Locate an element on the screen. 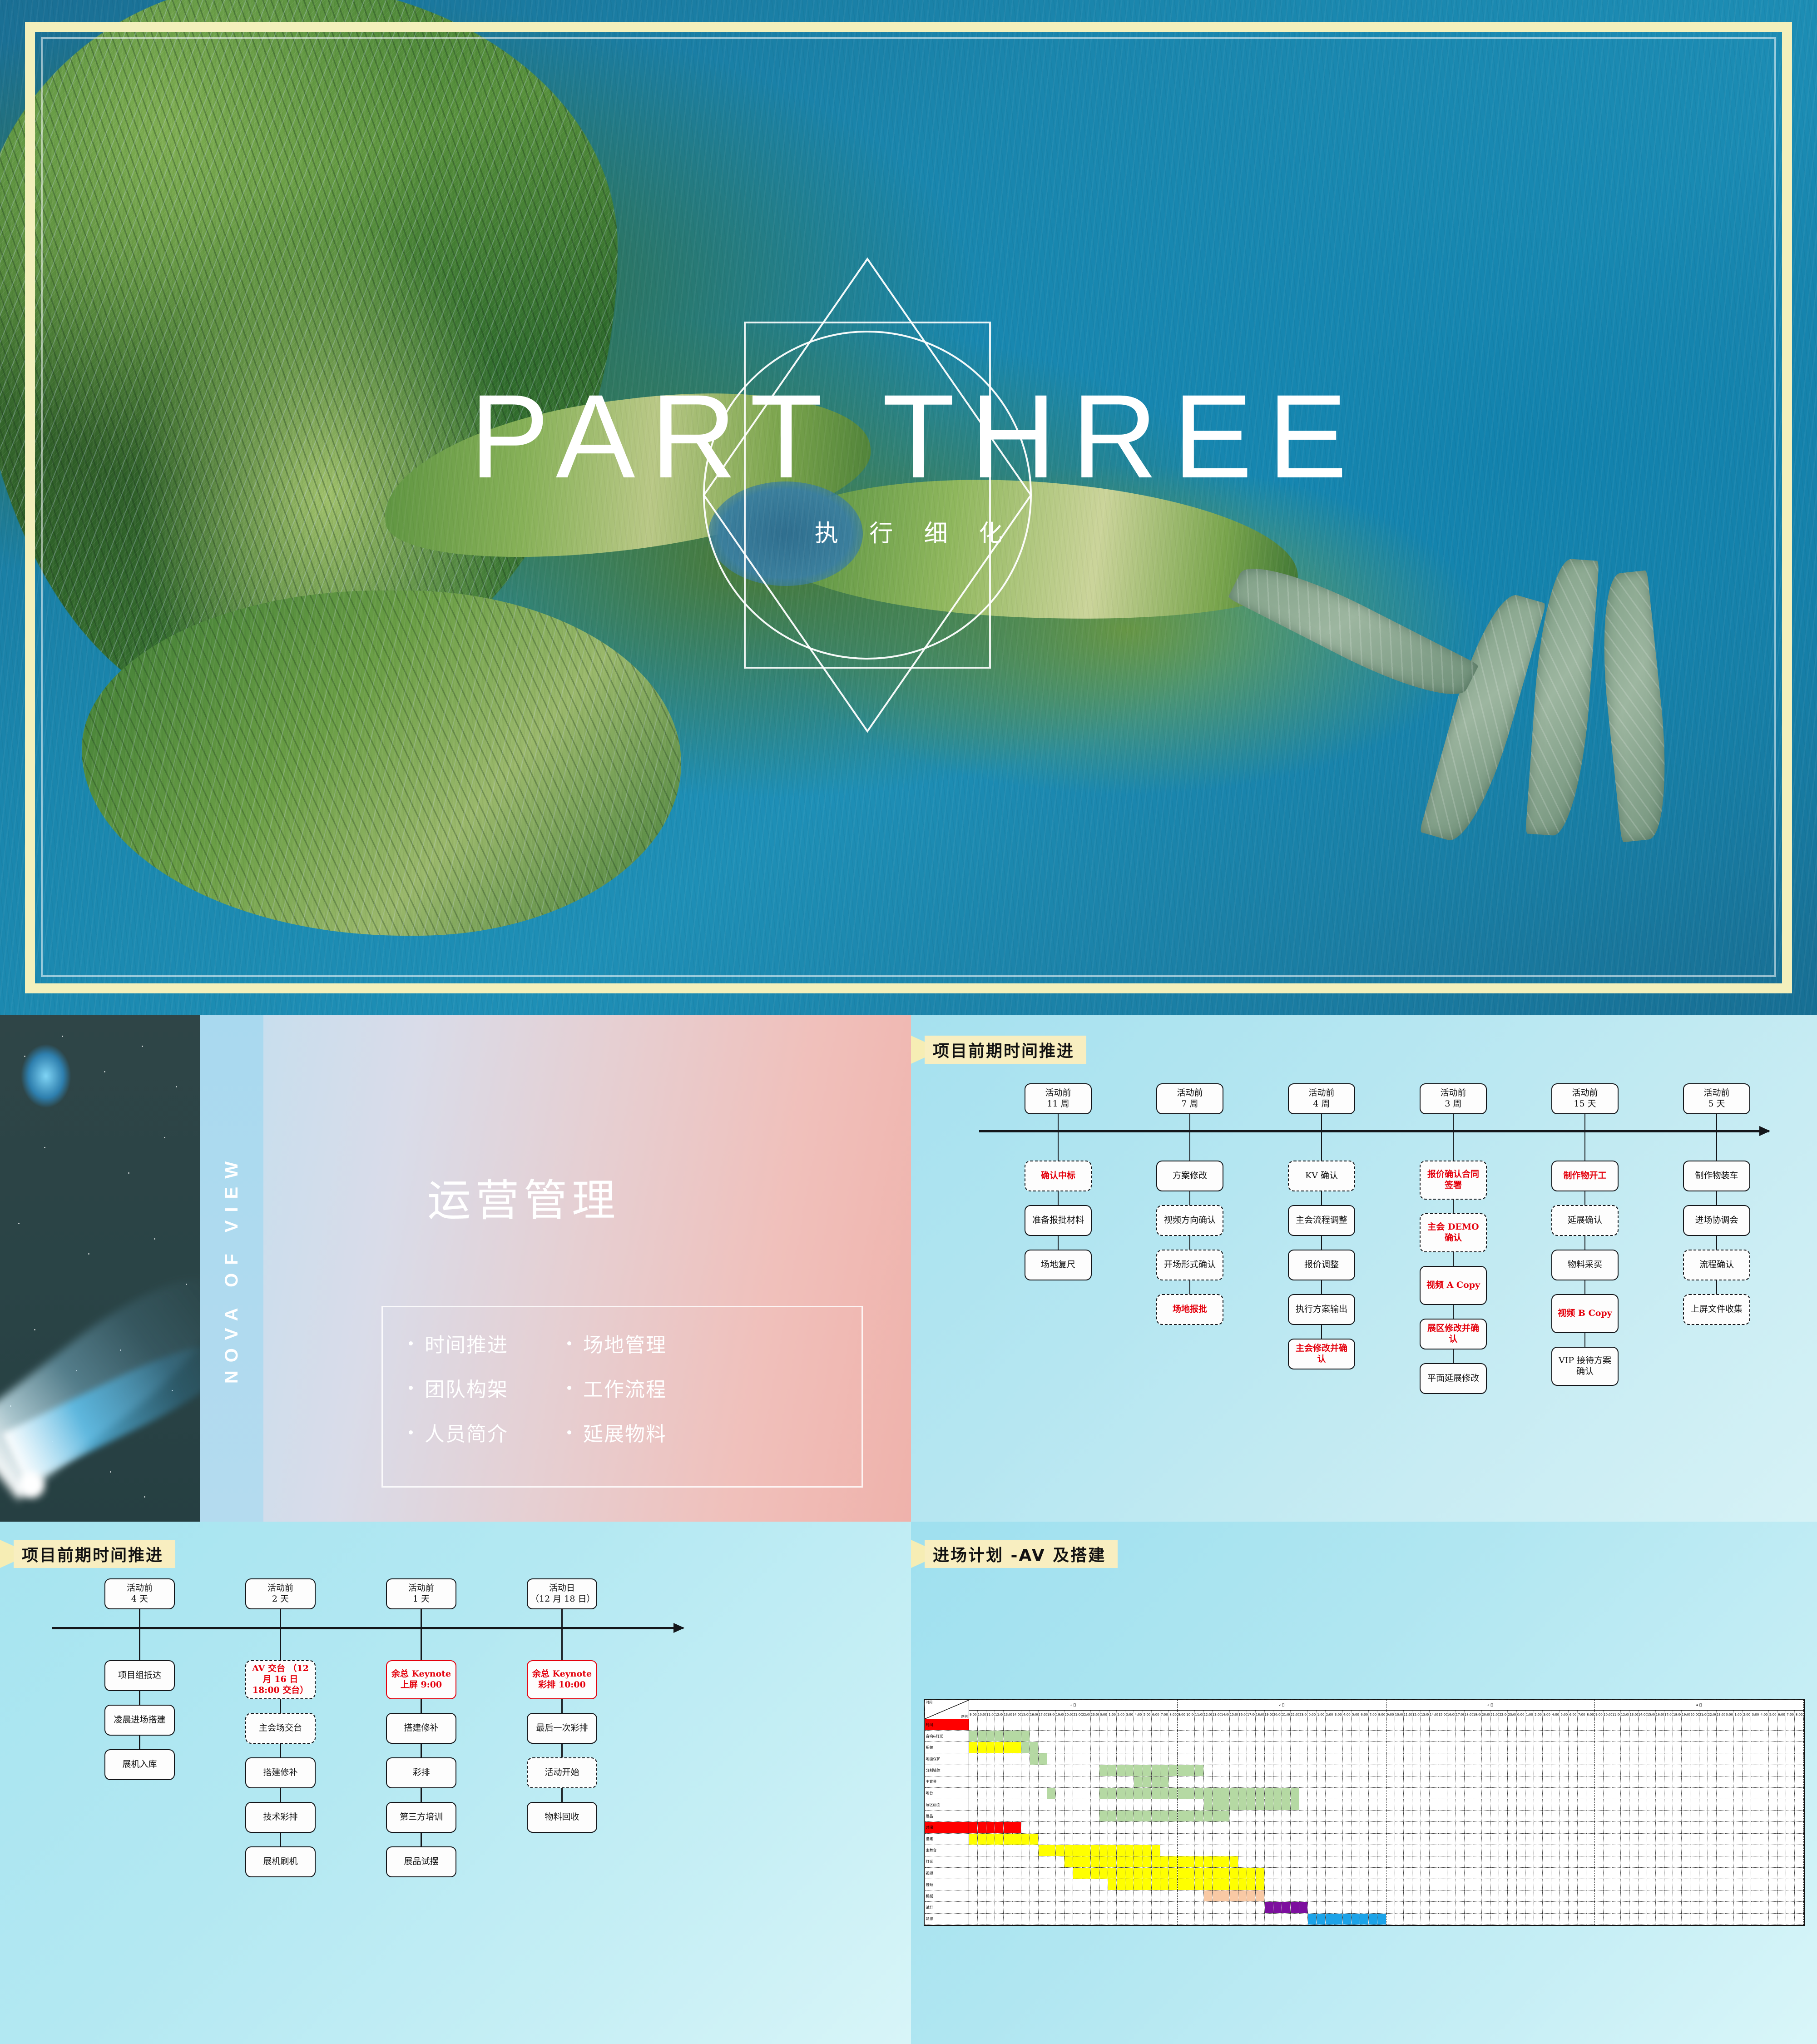 This screenshot has width=1817, height=2044. flow-node: 展区修改并确认 is located at coordinates (1453, 1334).